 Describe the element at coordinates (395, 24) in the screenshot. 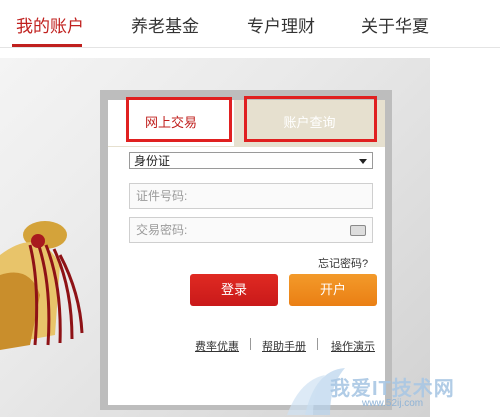

I see `nav-about: 关于华夏` at that location.